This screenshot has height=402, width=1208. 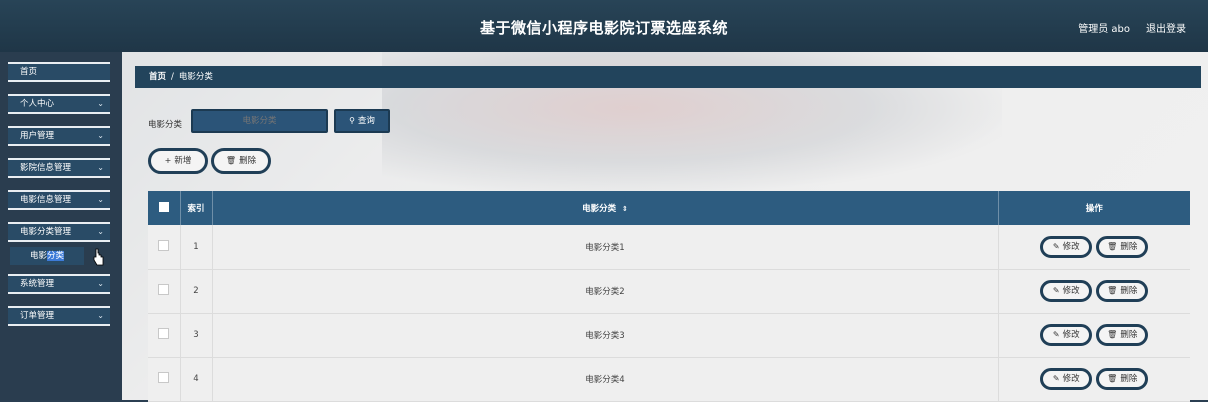 I want to click on row-index: 4, so click(x=196, y=379).